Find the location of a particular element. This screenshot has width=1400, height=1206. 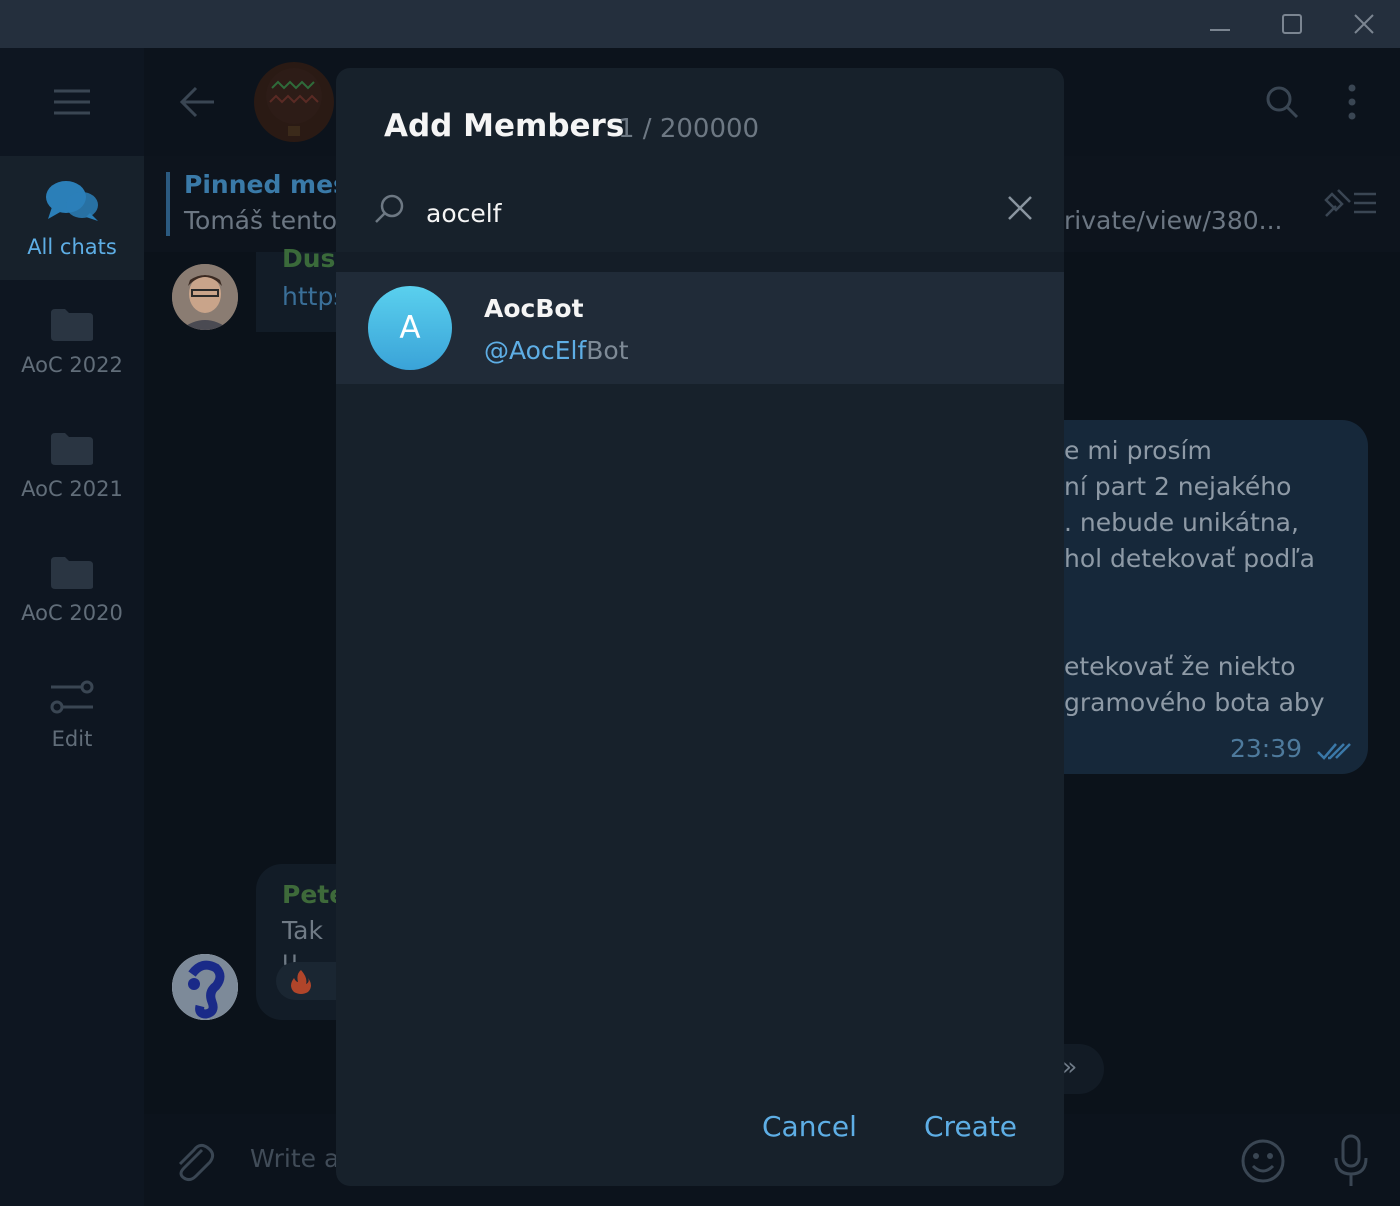

hamburger-icon is located at coordinates (72, 102).